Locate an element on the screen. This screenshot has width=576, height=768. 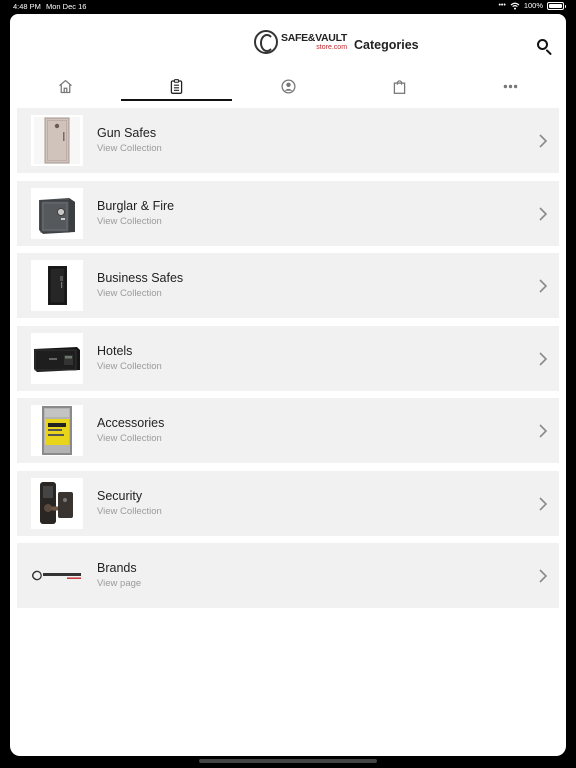
shopping-bag-icon is located at coordinates (399, 86).